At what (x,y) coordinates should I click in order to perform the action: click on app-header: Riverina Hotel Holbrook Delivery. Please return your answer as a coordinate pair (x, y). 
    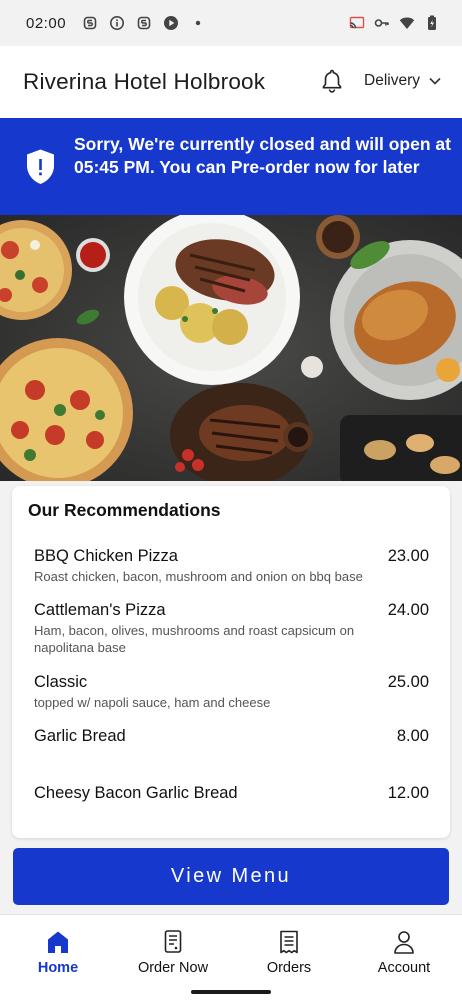
    Looking at the image, I should click on (231, 82).